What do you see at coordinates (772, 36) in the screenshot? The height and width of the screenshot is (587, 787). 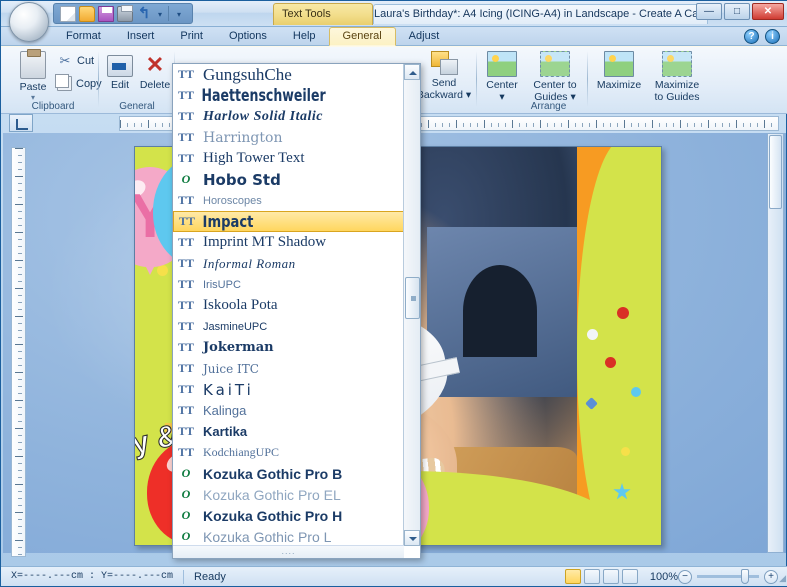 I see `info-icon: i` at bounding box center [772, 36].